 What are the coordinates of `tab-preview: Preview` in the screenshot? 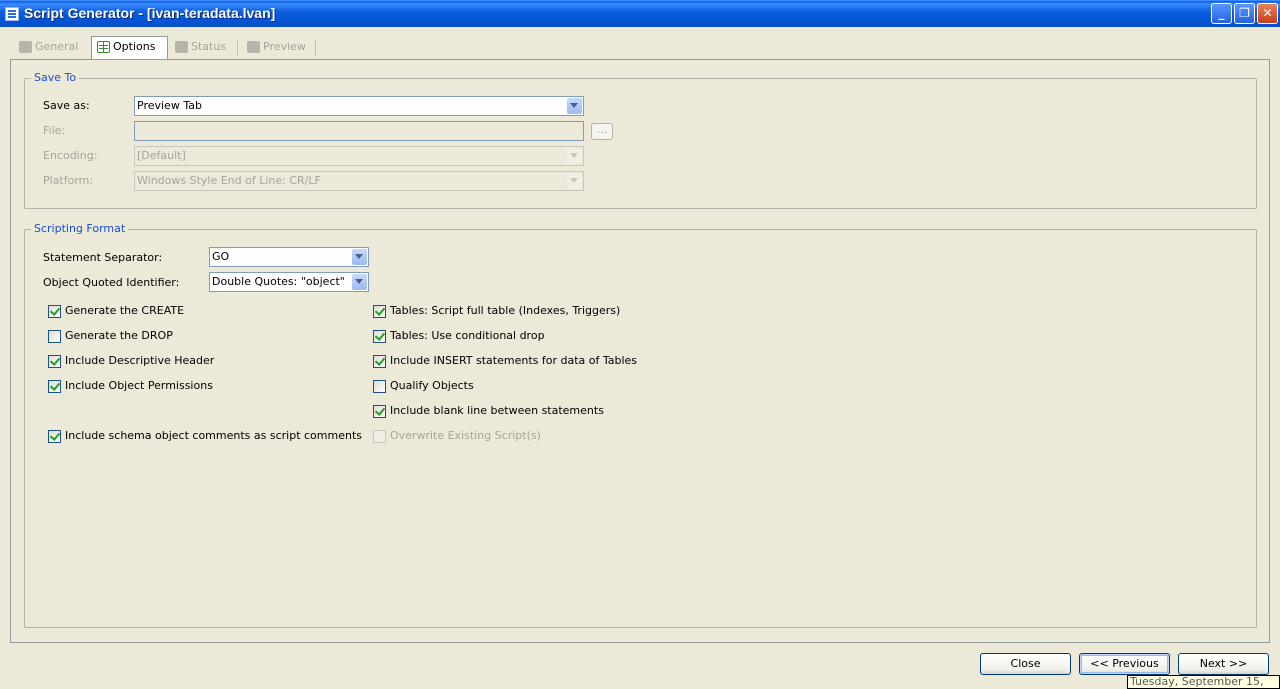 It's located at (274, 48).